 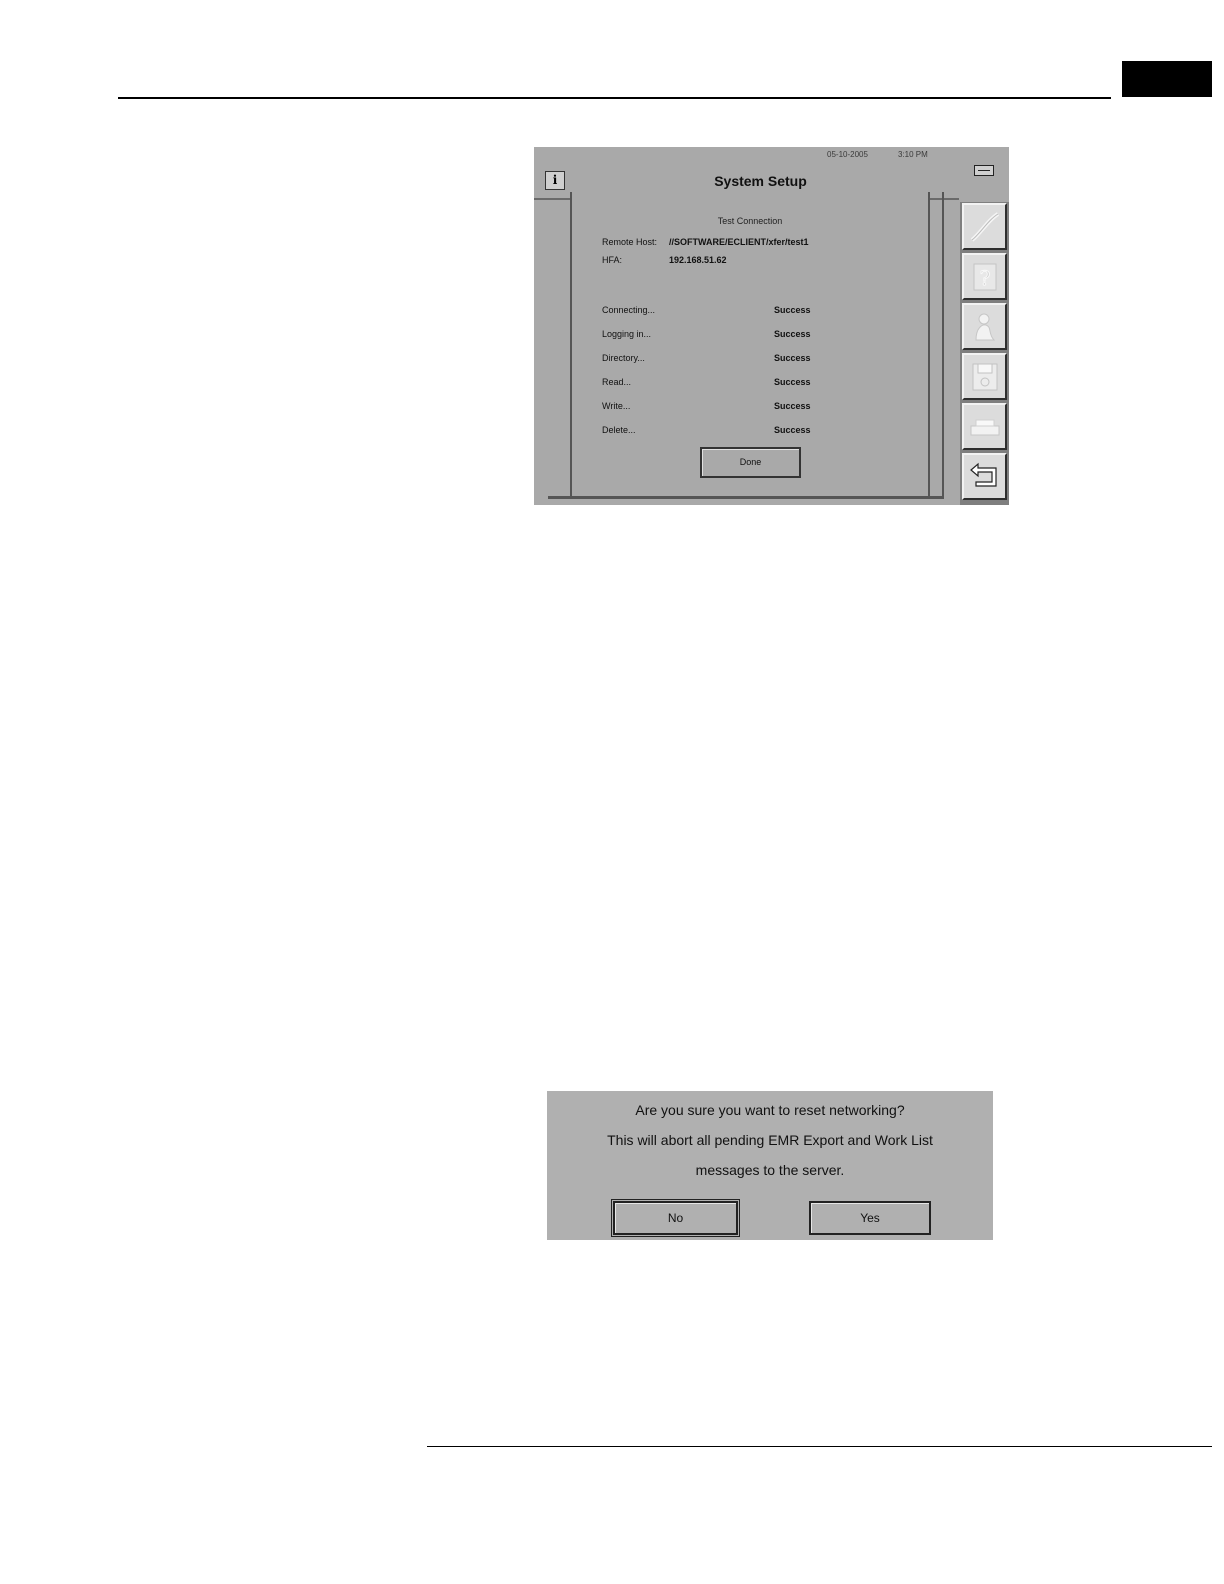 I want to click on save-button, so click(x=984, y=376).